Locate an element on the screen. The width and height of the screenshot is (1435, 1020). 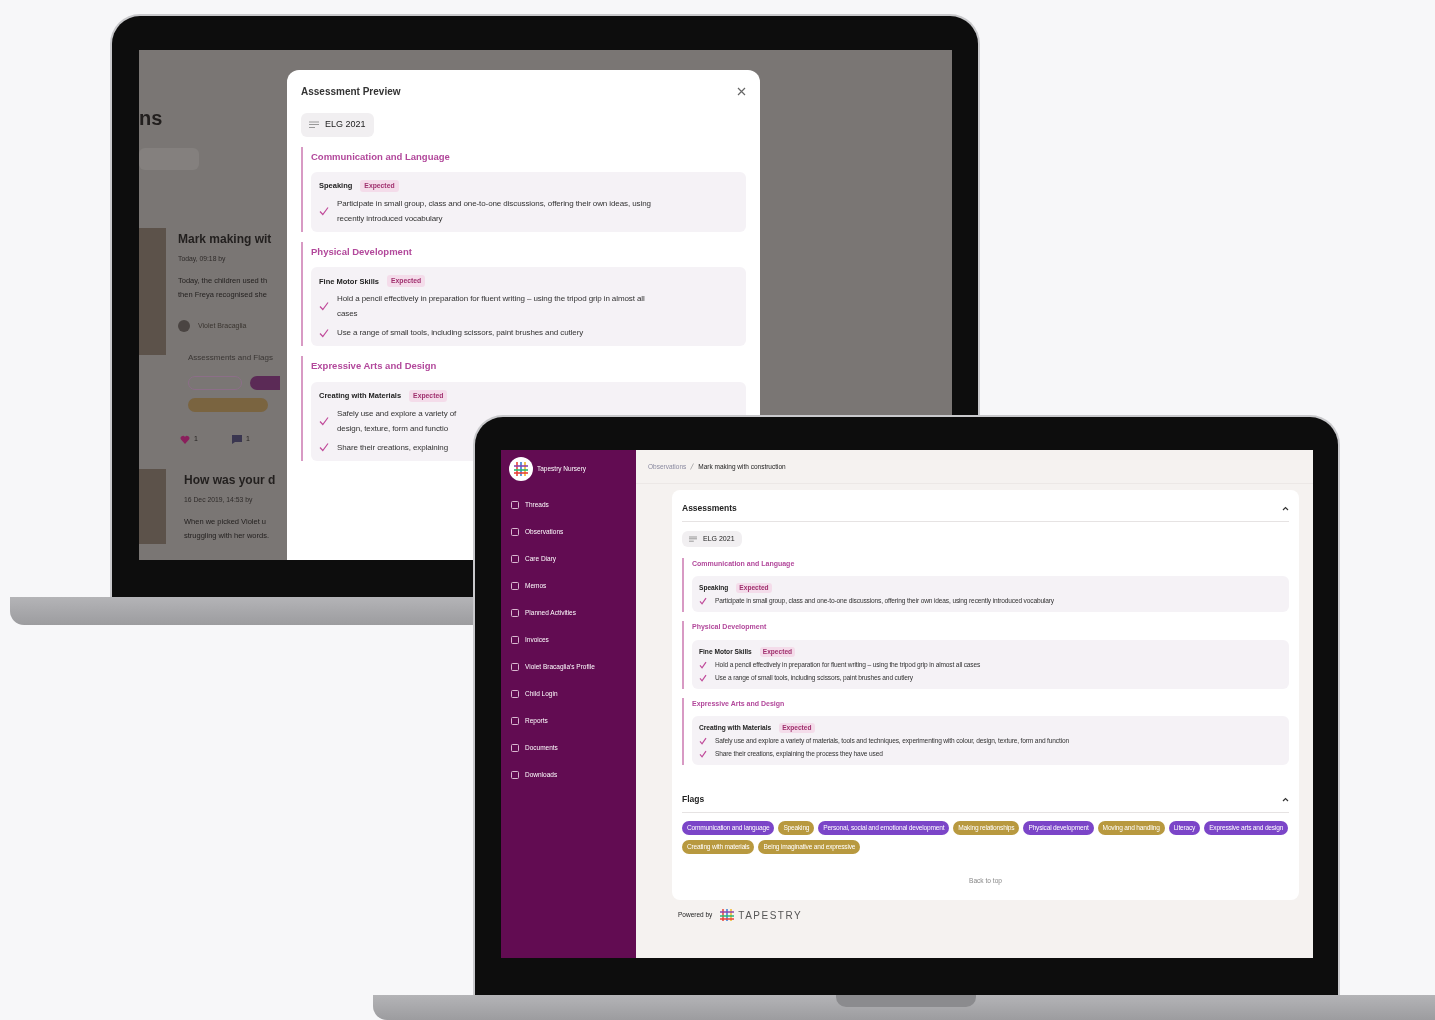
post-title: How was your d is located at coordinates (230, 479).